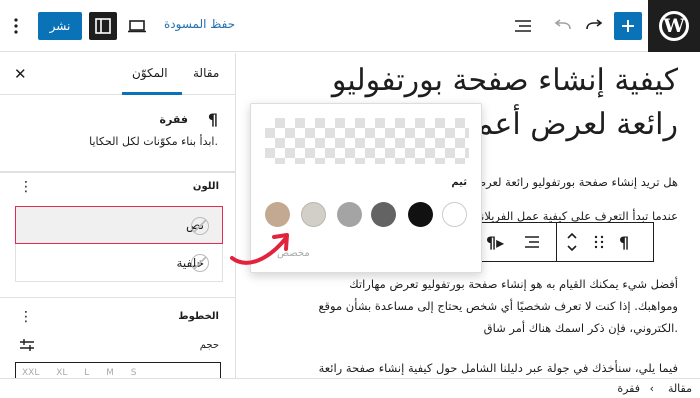  I want to click on font-size-label: حجم, so click(209, 345).